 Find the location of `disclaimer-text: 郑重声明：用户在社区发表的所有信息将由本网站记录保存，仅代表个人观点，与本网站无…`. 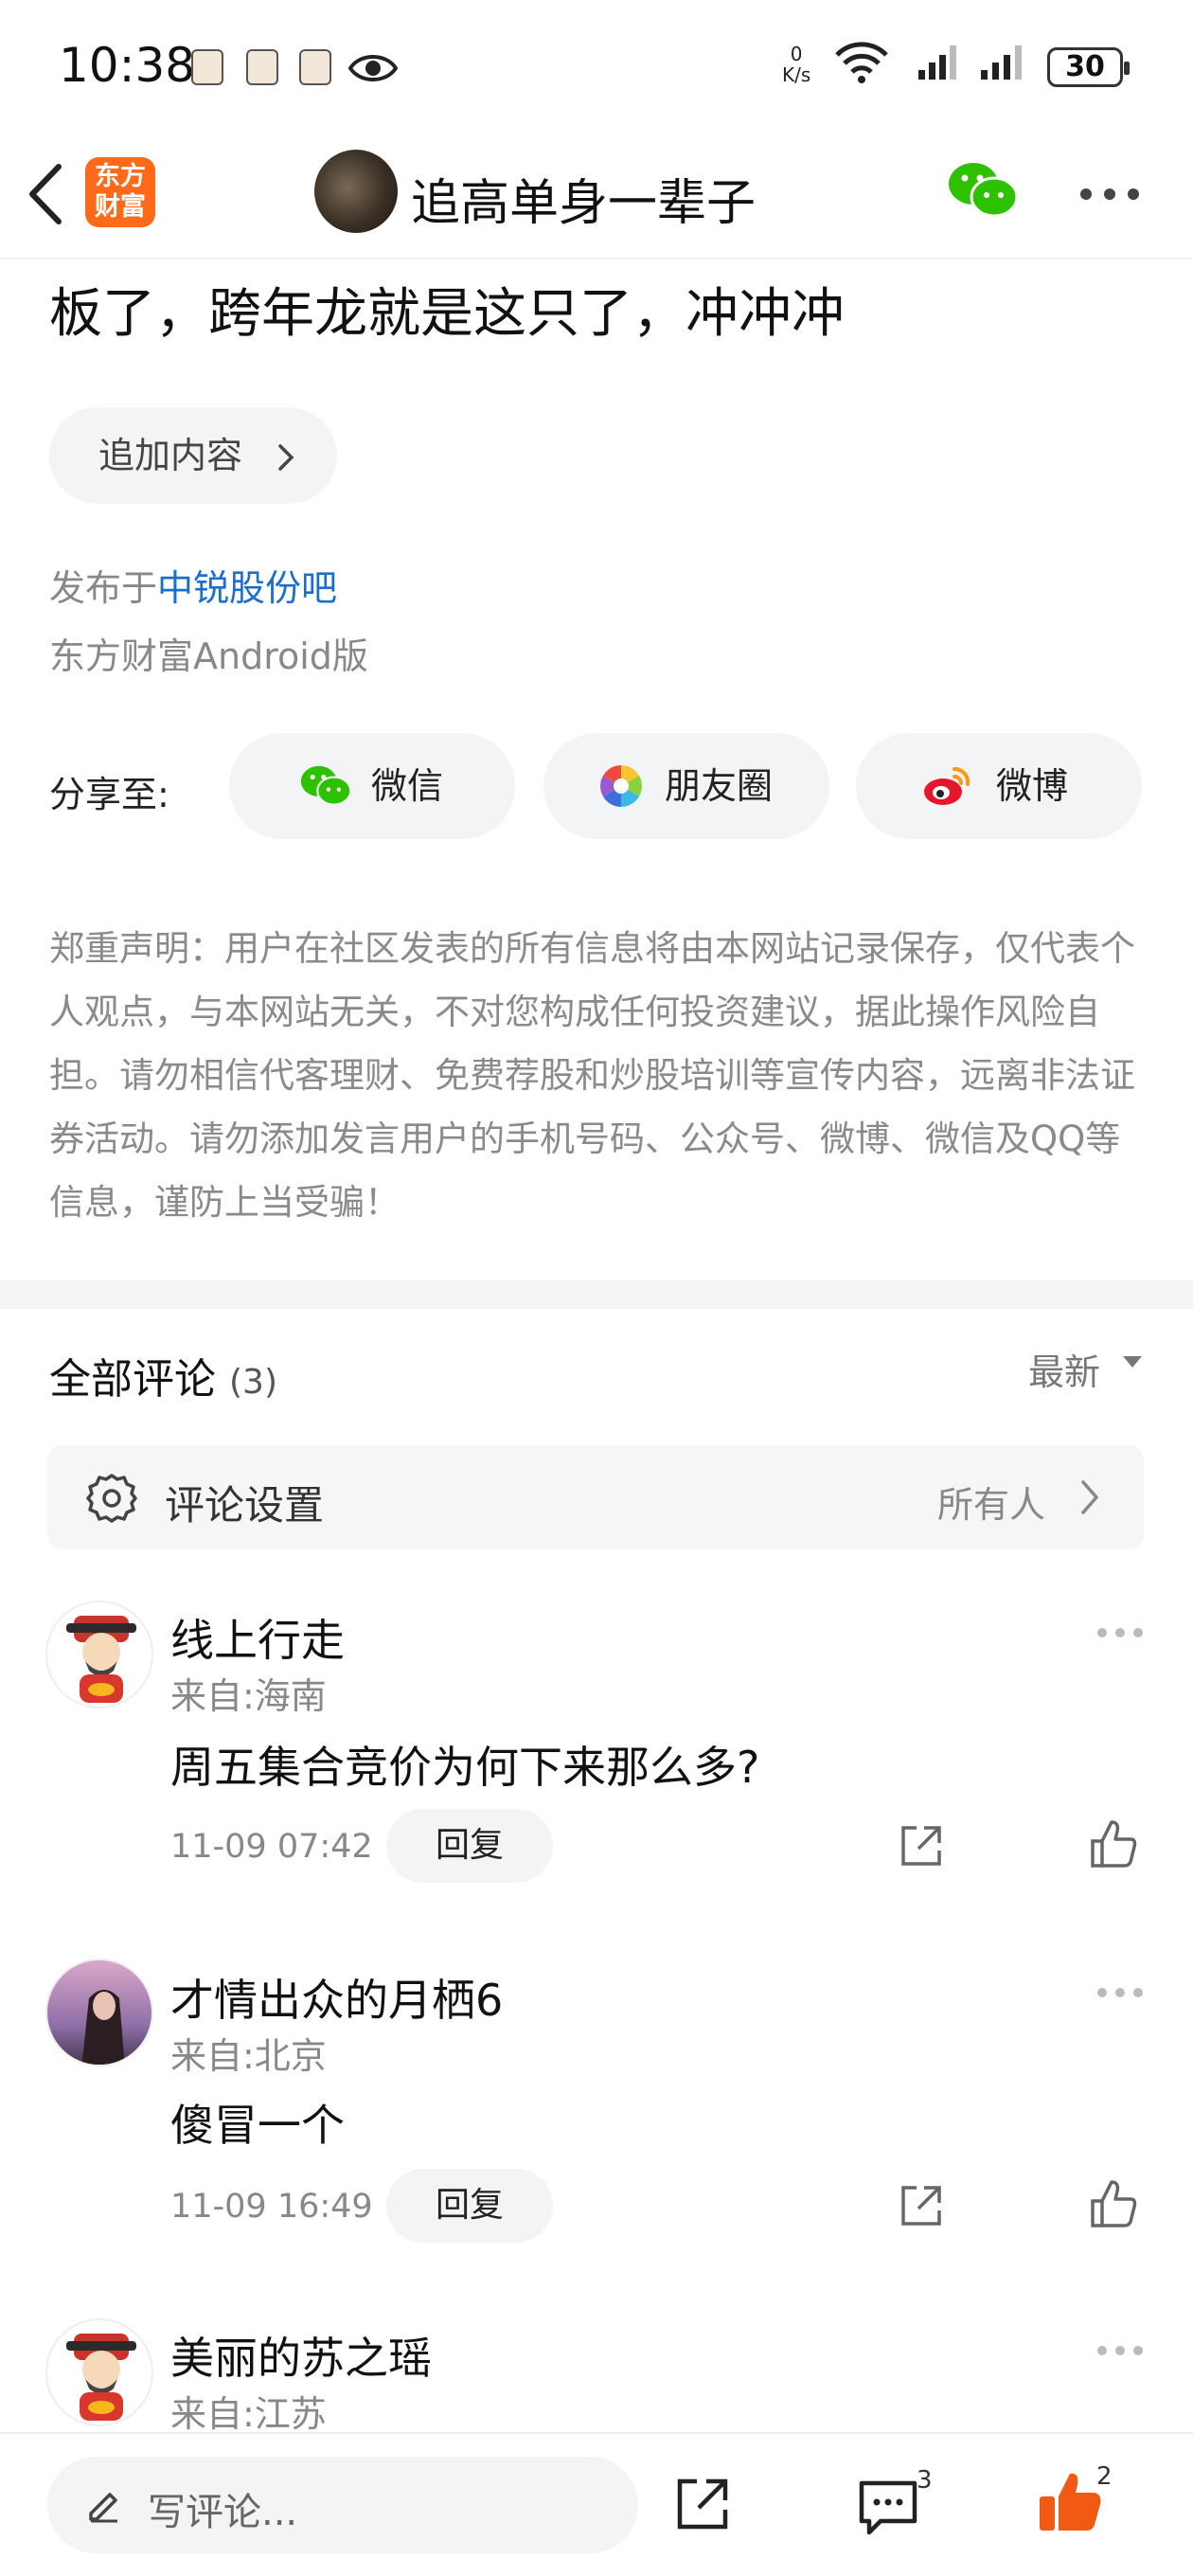

disclaimer-text: 郑重声明：用户在社区发表的所有信息将由本网站记录保存，仅代表个人观点，与本网站无… is located at coordinates (592, 1075).